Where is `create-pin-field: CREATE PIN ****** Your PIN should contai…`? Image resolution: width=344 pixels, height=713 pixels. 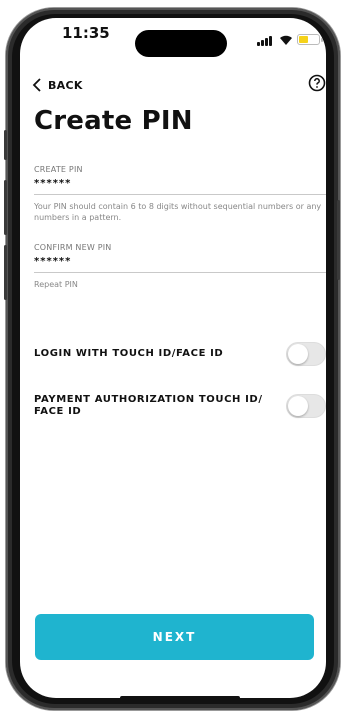
create-pin-field: CREATE PIN ****** Your PIN should contai… is located at coordinates (180, 194).